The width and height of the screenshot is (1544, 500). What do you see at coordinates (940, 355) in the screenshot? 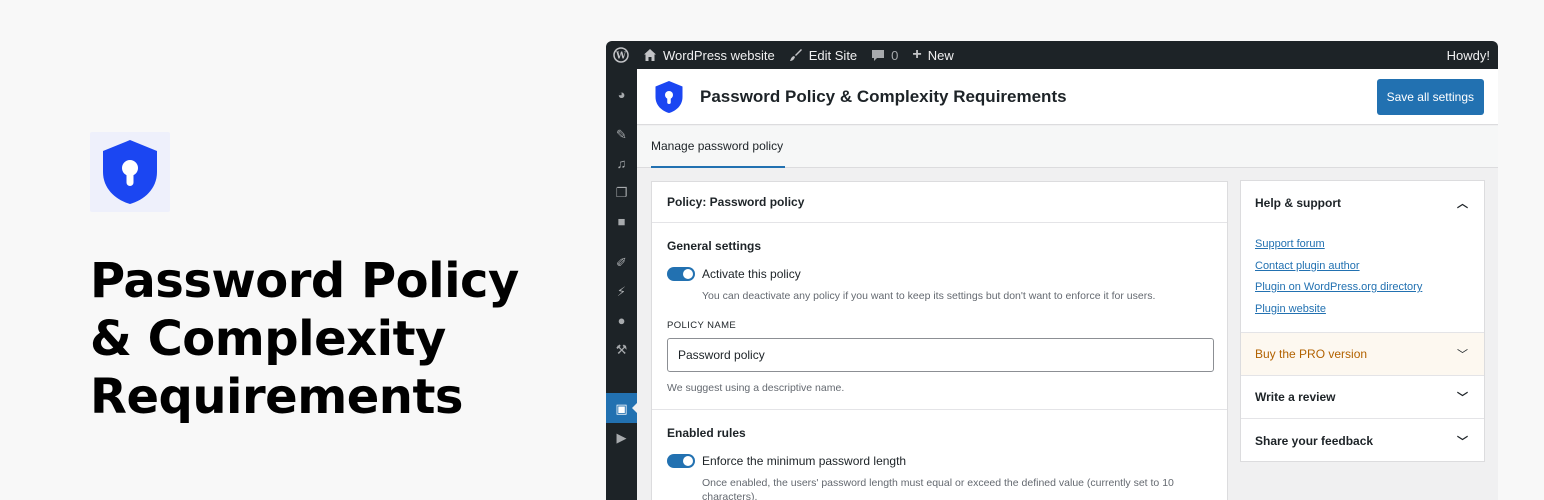
I see `policy-name-input` at bounding box center [940, 355].